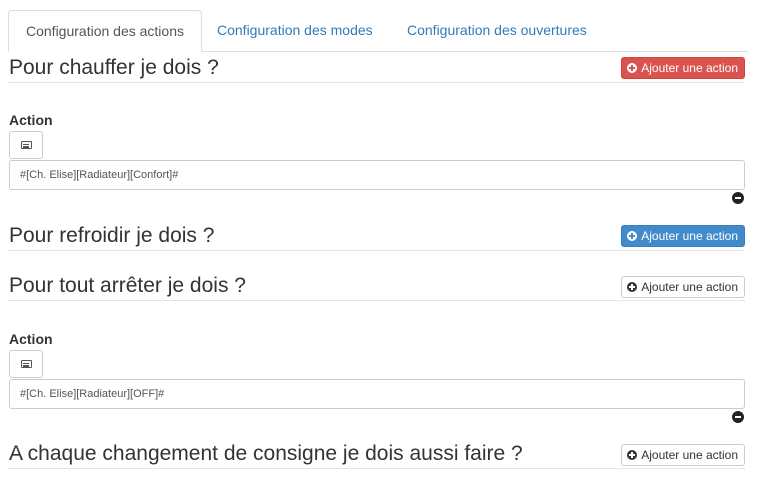 The image size is (757, 480). I want to click on add-heat-action-label: Ajouter une action, so click(689, 68).